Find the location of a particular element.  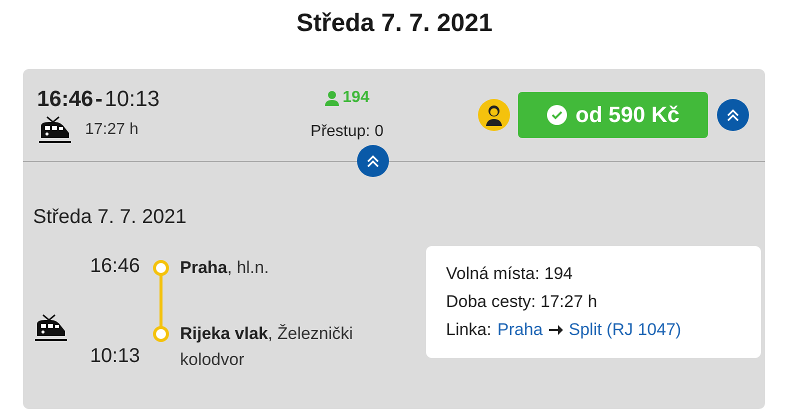

detail-date: Středa 7. 7. 2021 is located at coordinates (110, 217).